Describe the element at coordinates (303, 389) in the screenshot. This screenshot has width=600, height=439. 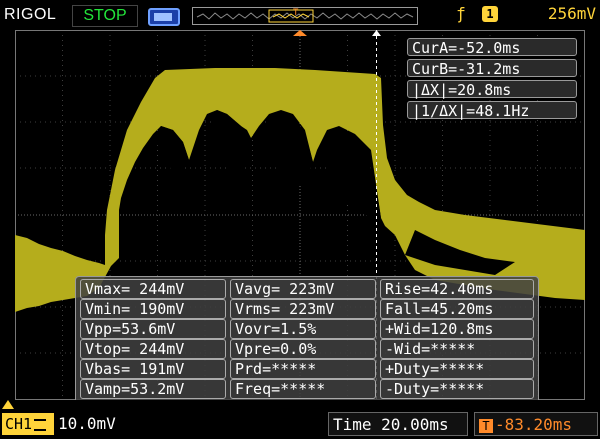
I see `meas-freq: Freq=*****` at that location.